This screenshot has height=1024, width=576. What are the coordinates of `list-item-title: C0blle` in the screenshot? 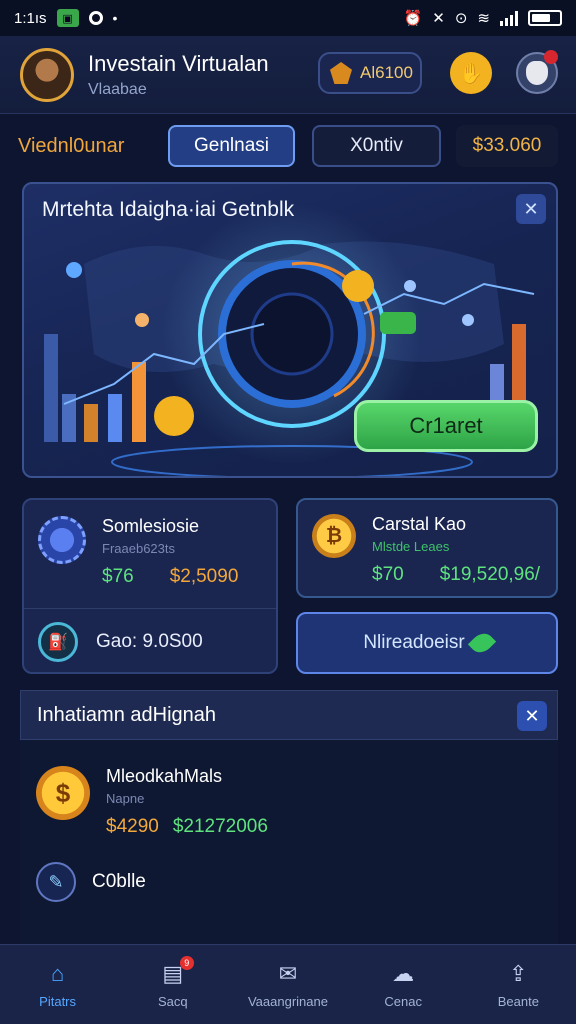 It's located at (119, 881).